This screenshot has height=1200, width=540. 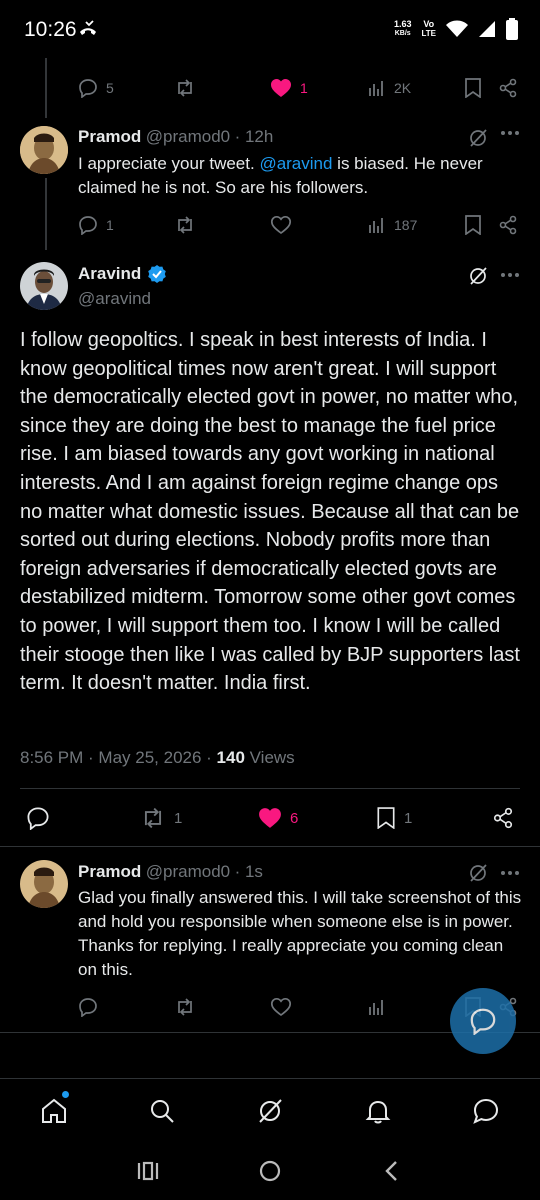 What do you see at coordinates (248, 871) in the screenshot?
I see `post-time: · 1s` at bounding box center [248, 871].